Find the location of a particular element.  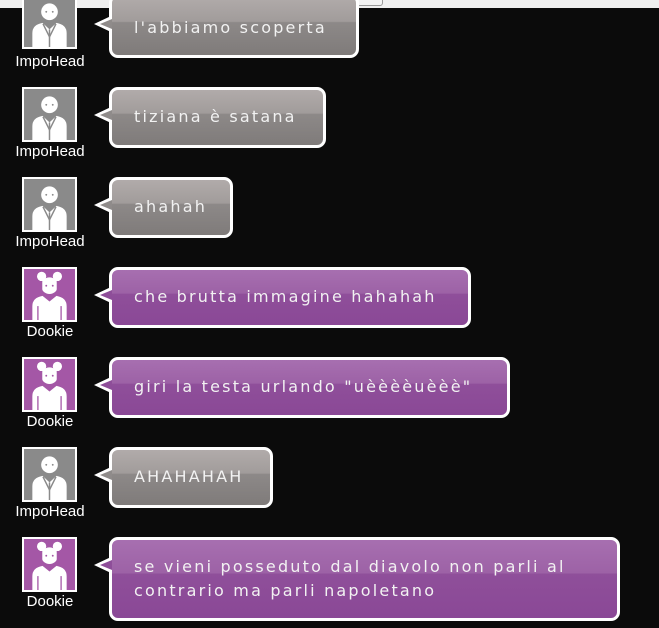

message-bubble: che brutta immagine hahahah is located at coordinates (290, 297).